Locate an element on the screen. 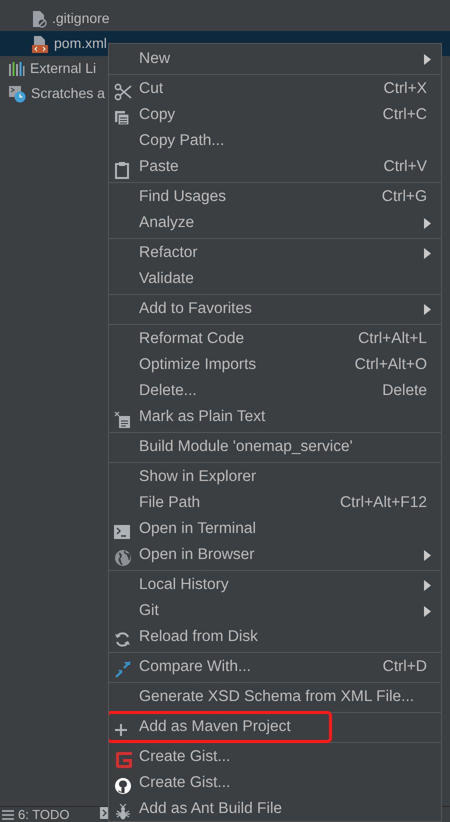  shortcut-label: Ctrl+Alt+F12 is located at coordinates (383, 503).